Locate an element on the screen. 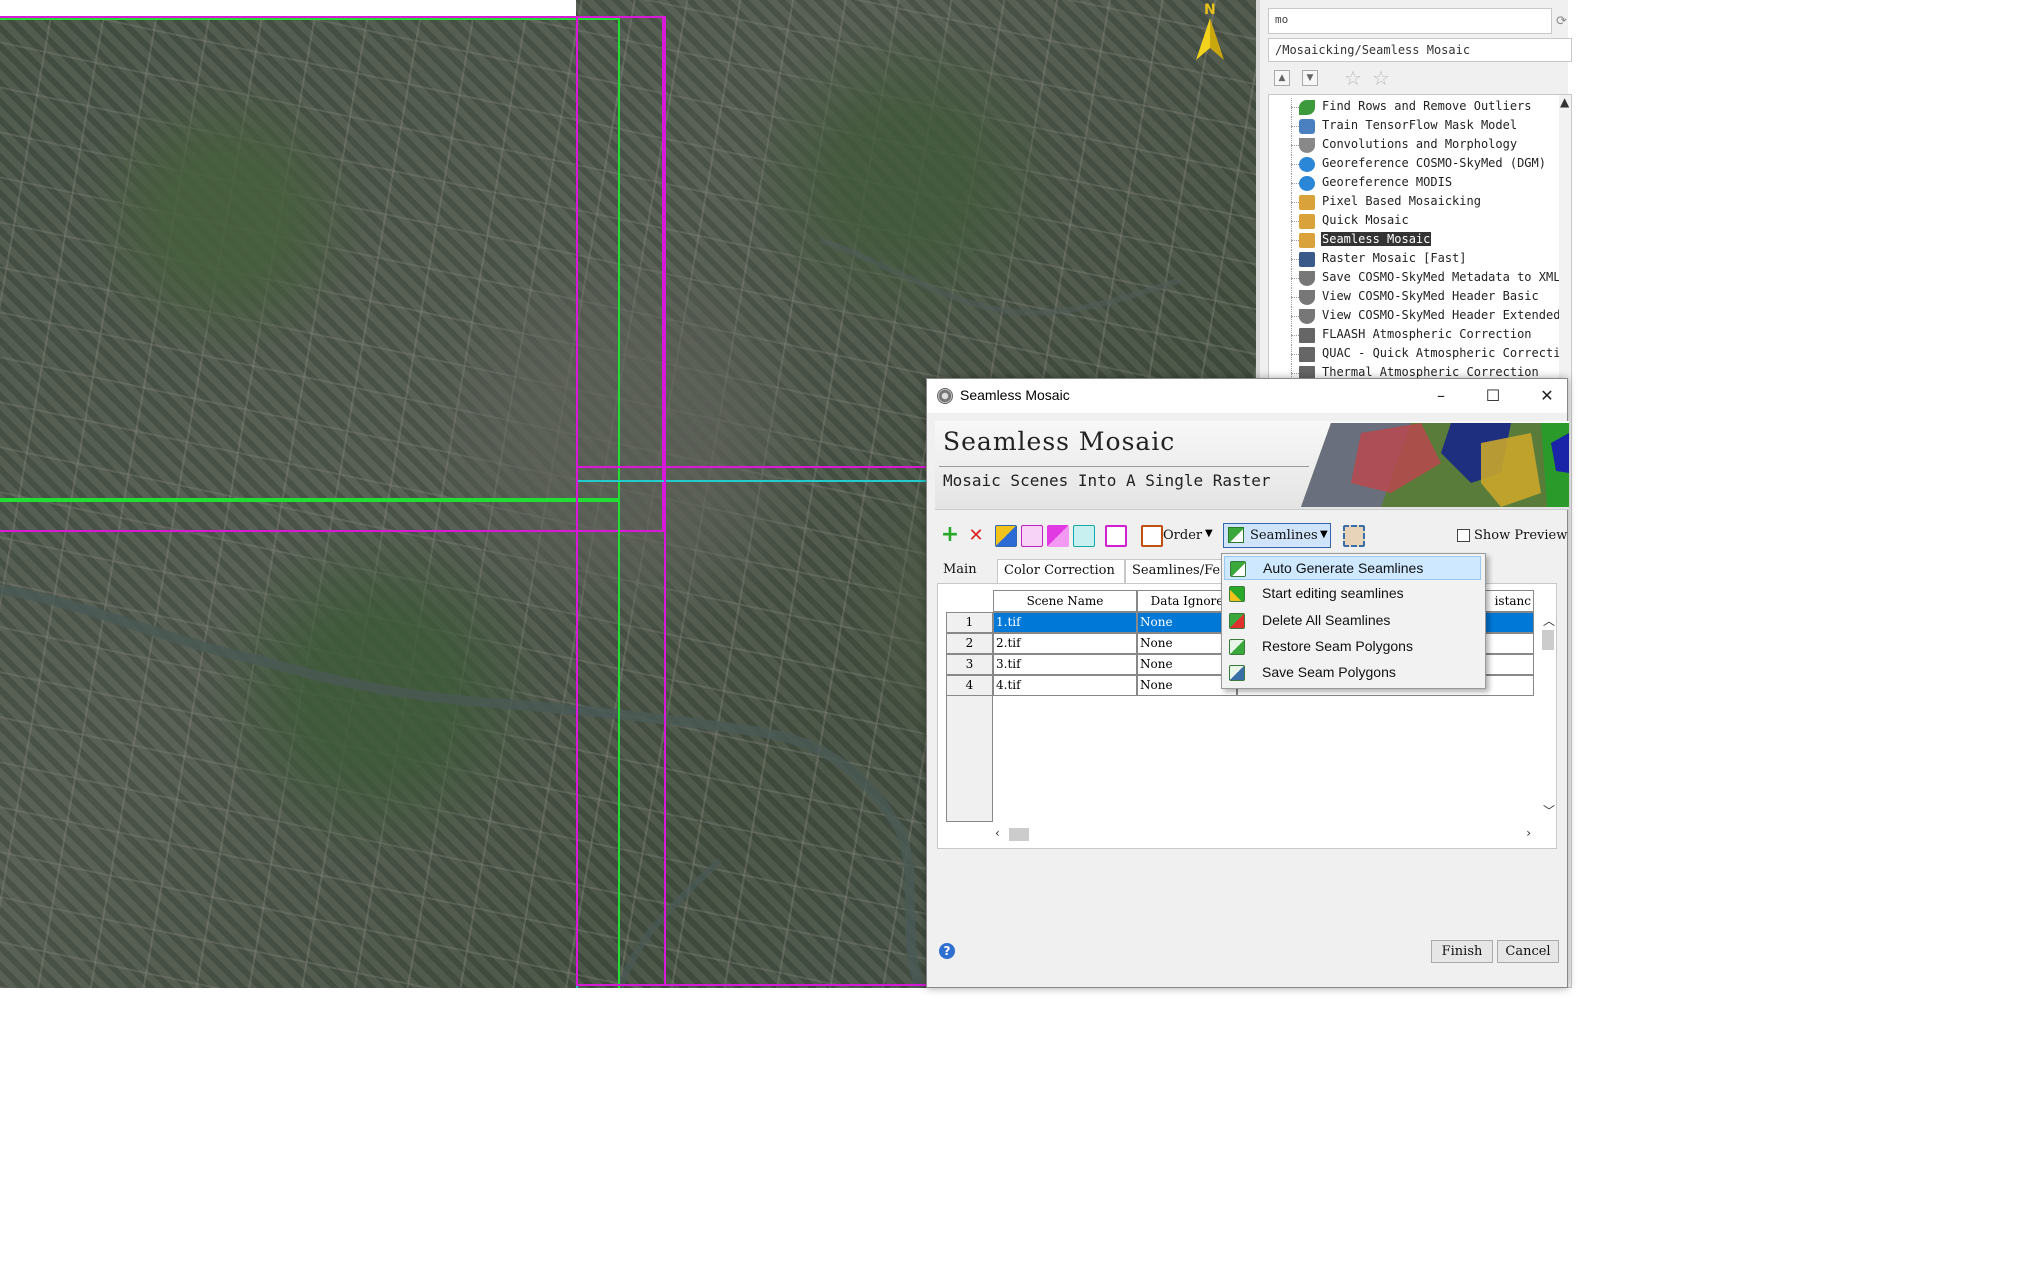 Image resolution: width=2032 pixels, height=1281 pixels. crop-icon is located at coordinates (1354, 536).